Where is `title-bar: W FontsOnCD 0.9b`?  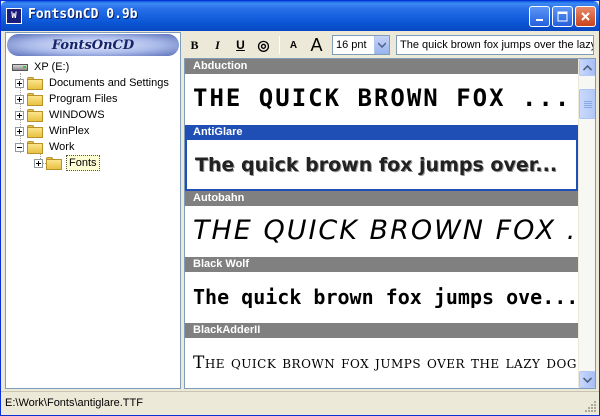
title-bar: W FontsOnCD 0.9b is located at coordinates (300, 16).